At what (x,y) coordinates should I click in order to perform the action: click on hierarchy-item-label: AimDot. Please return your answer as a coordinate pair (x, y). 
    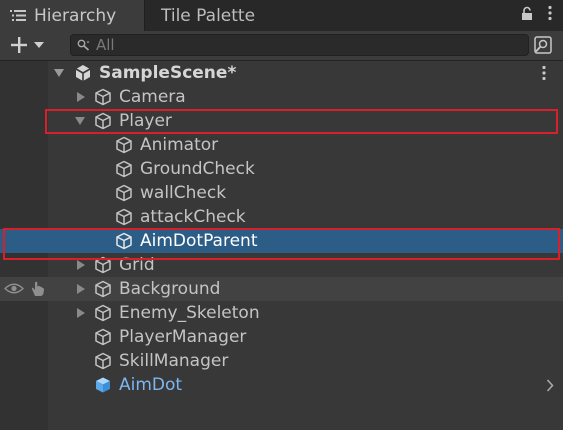
    Looking at the image, I should click on (151, 385).